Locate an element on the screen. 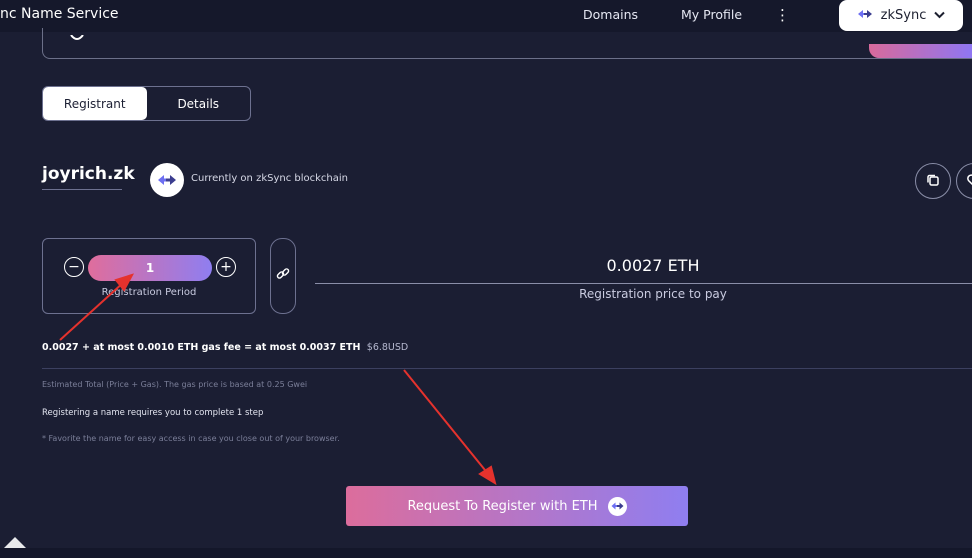  period-label: Registration Period is located at coordinates (149, 292).